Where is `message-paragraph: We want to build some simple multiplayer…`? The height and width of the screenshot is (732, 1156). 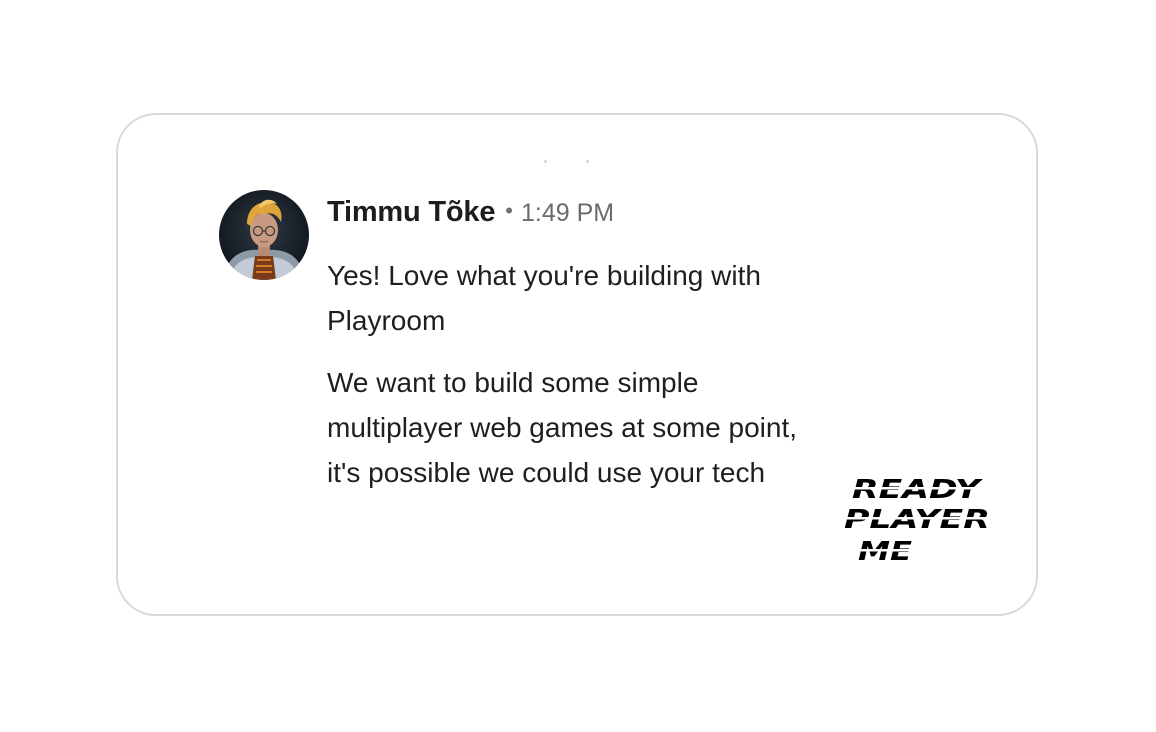
message-paragraph: We want to build some simple multiplayer… is located at coordinates (562, 427).